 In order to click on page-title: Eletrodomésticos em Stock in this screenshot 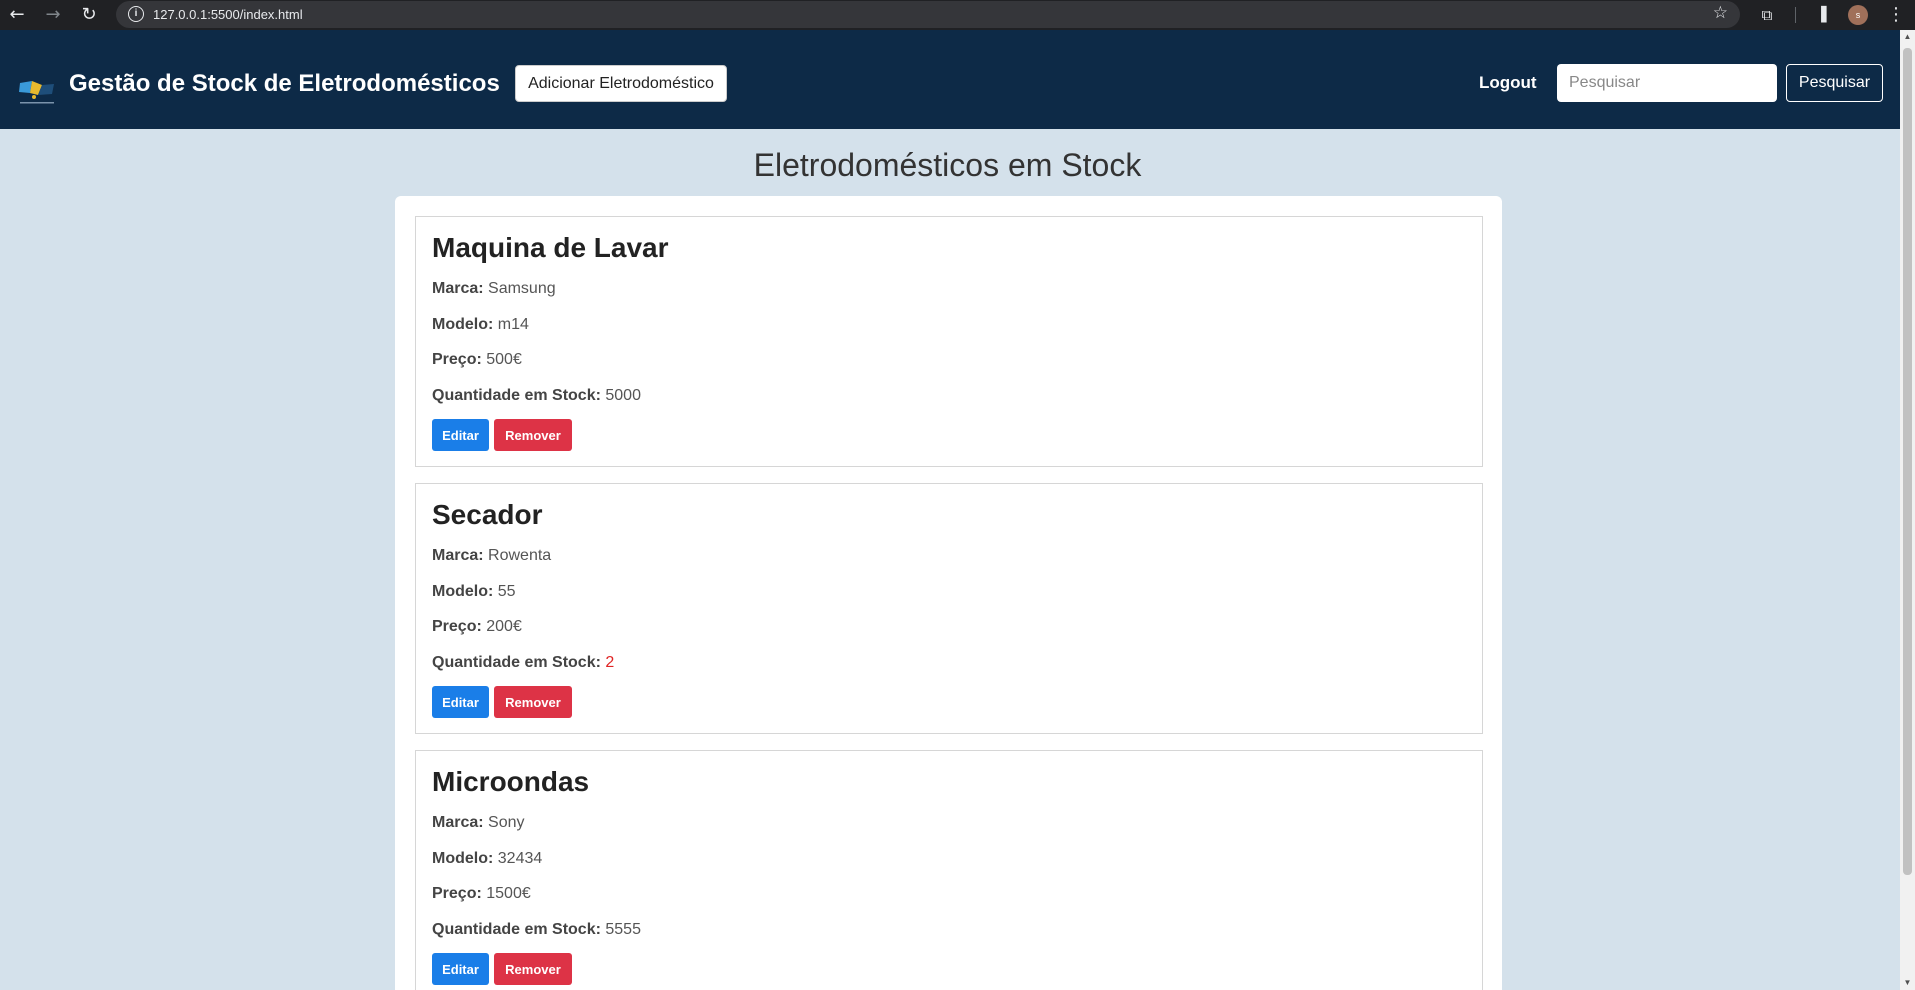, I will do `click(947, 165)`.